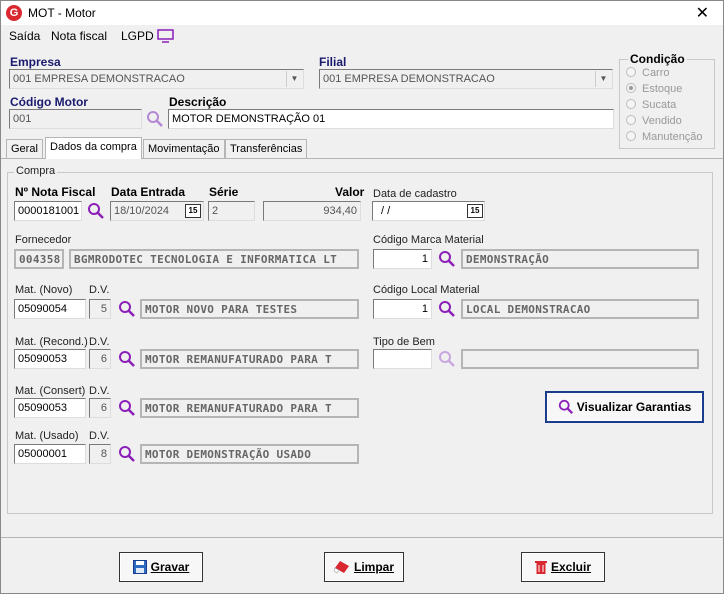 This screenshot has height=594, width=724. Describe the element at coordinates (50, 454) in the screenshot. I see `mat-usado-code: 05000001` at that location.